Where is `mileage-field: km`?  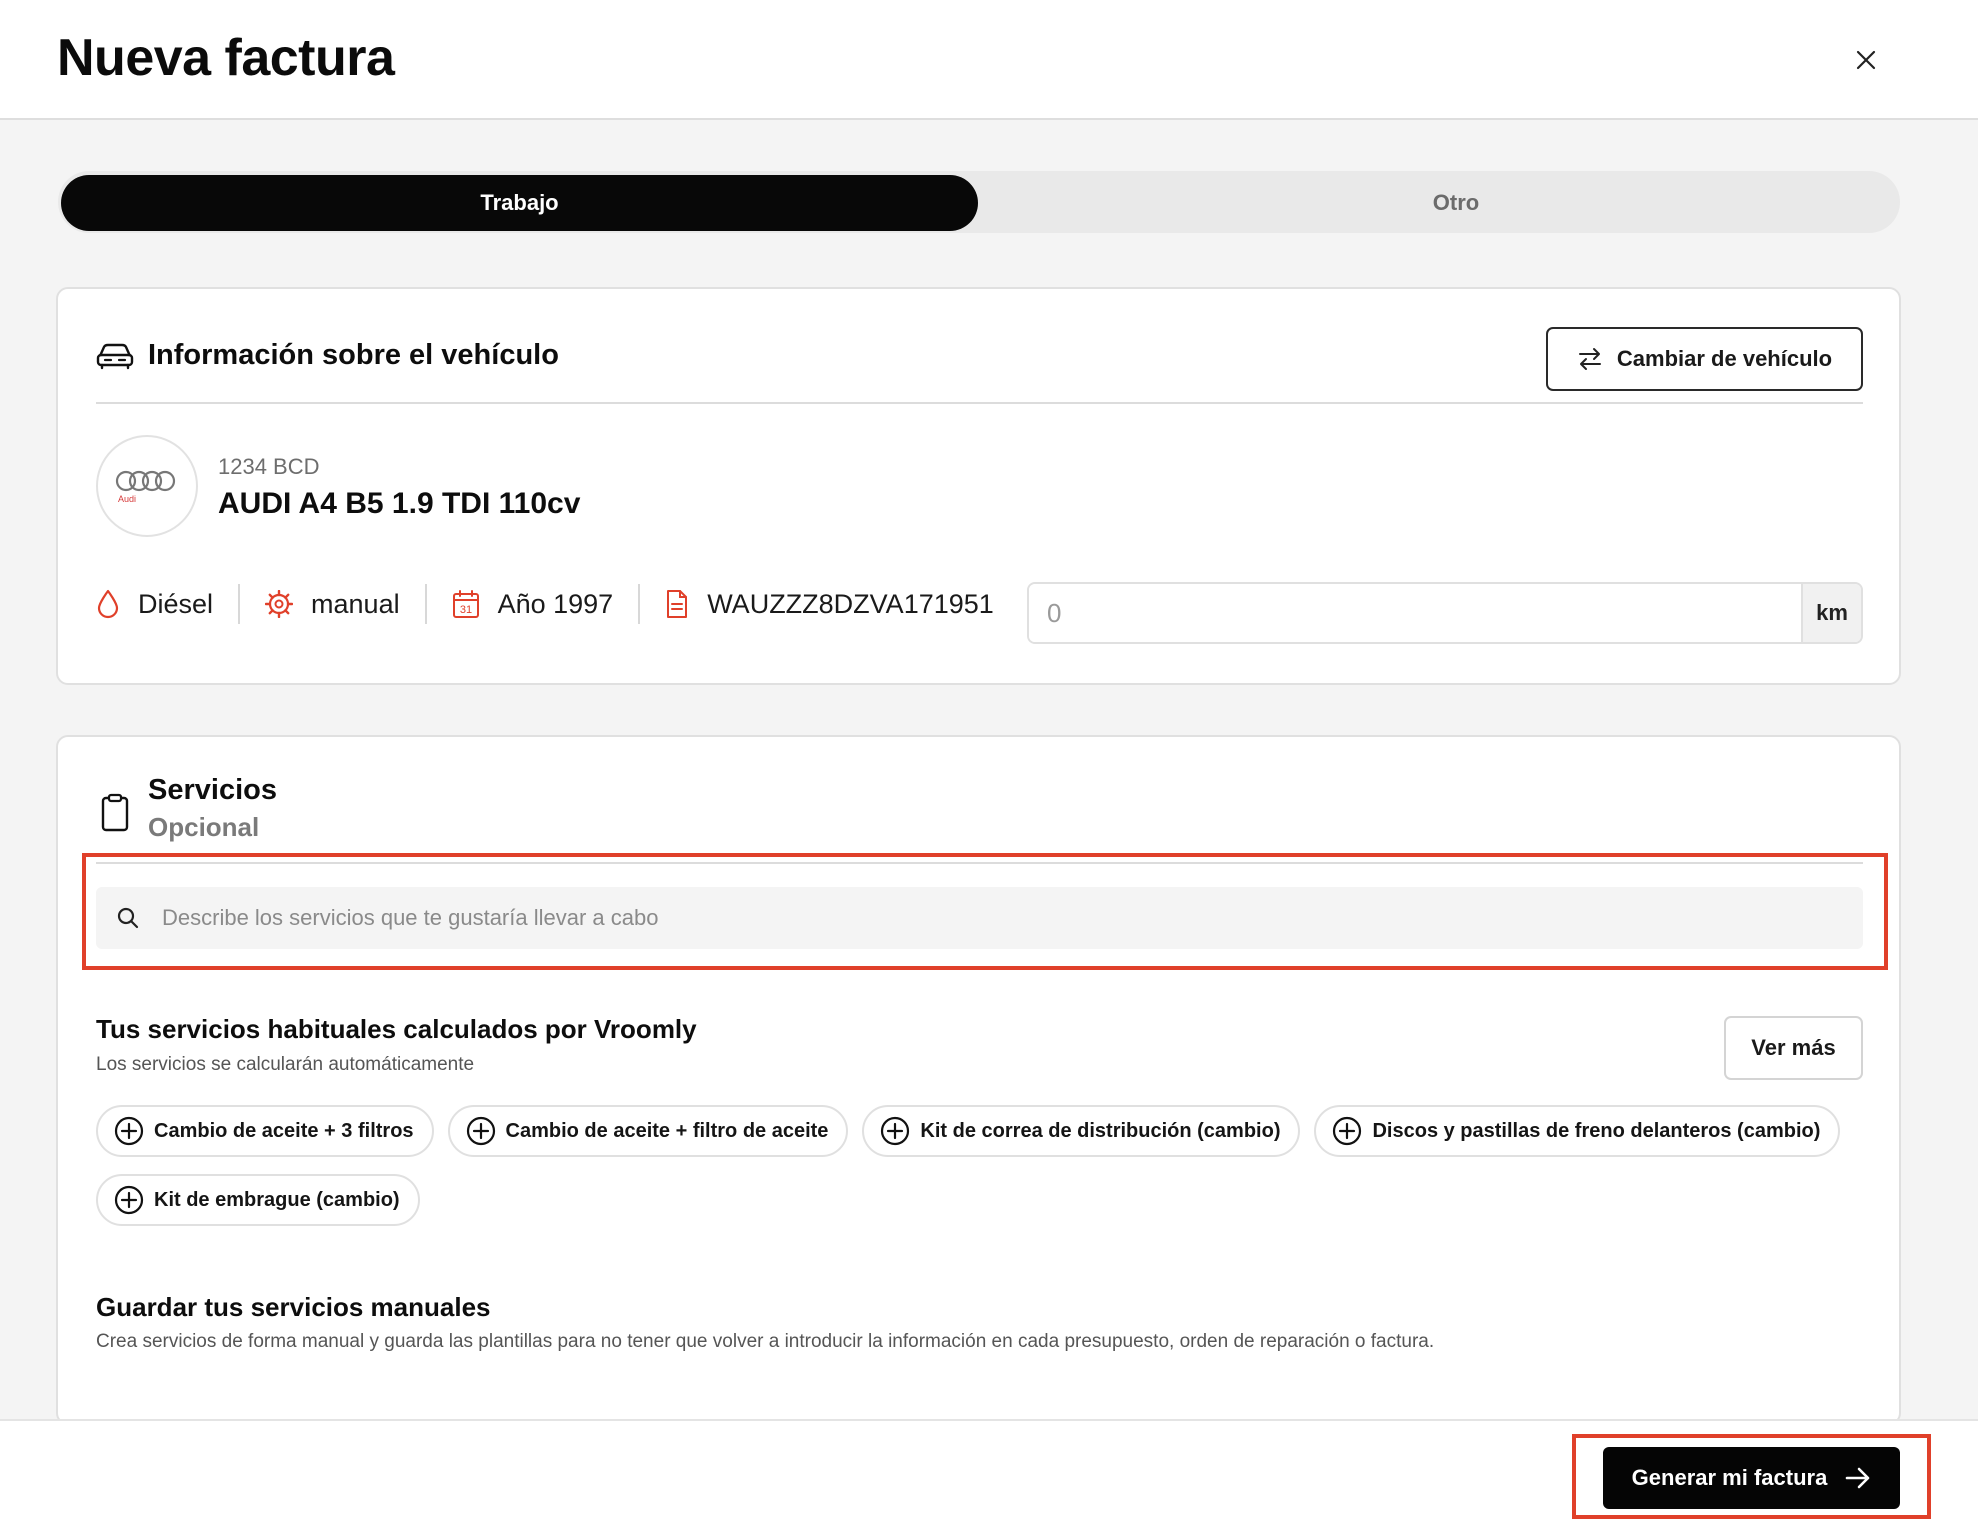
mileage-field: km is located at coordinates (1445, 613).